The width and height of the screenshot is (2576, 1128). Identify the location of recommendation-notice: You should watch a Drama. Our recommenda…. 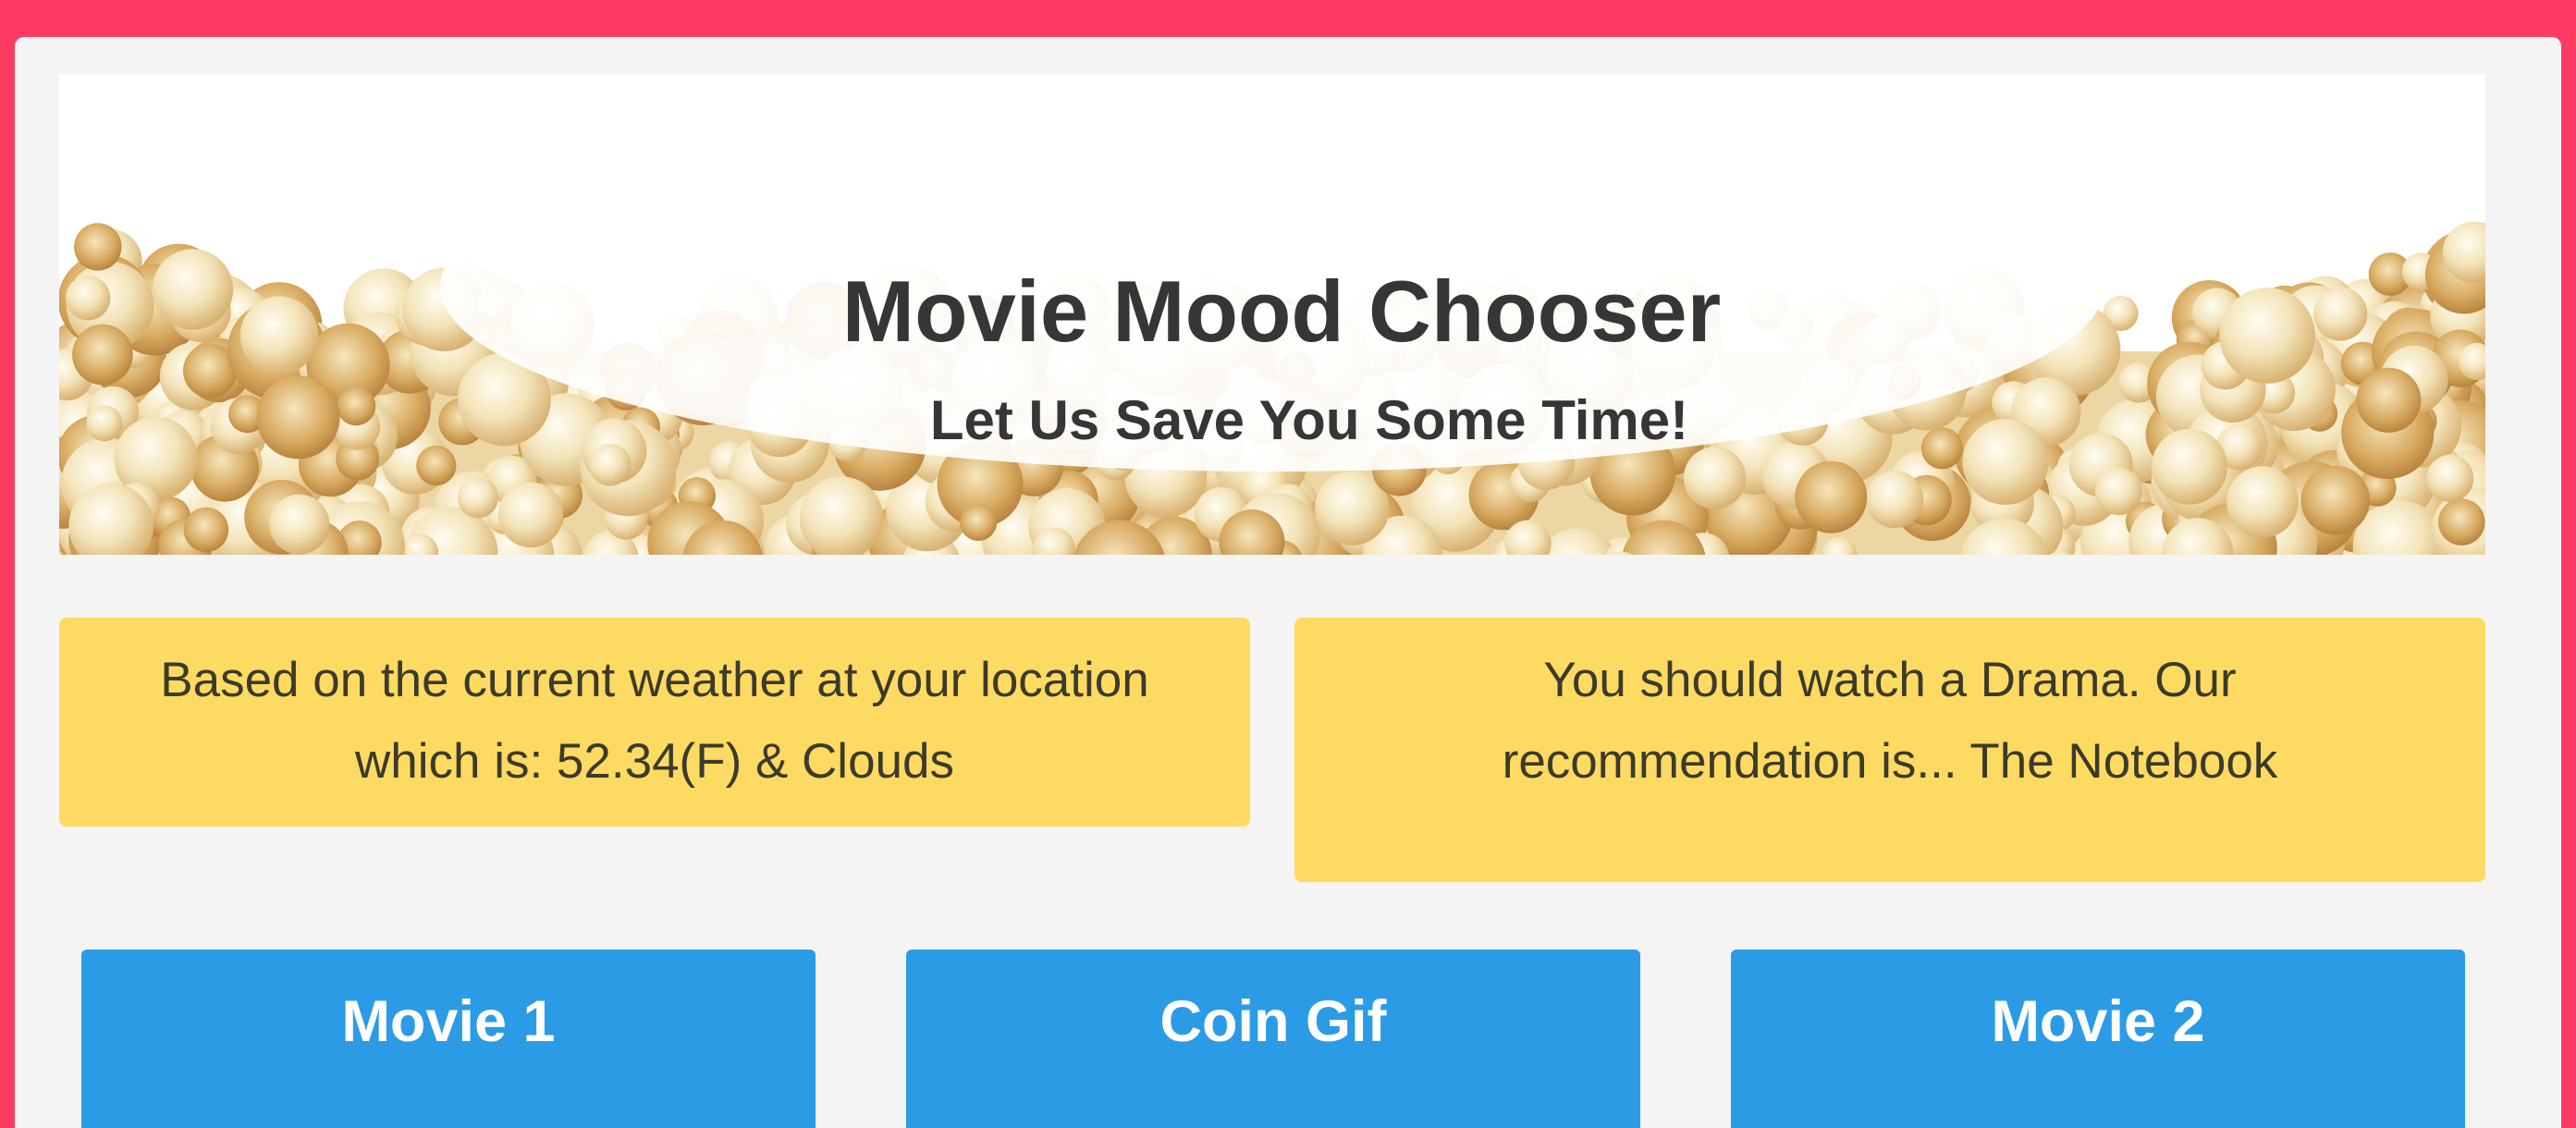
(1889, 750).